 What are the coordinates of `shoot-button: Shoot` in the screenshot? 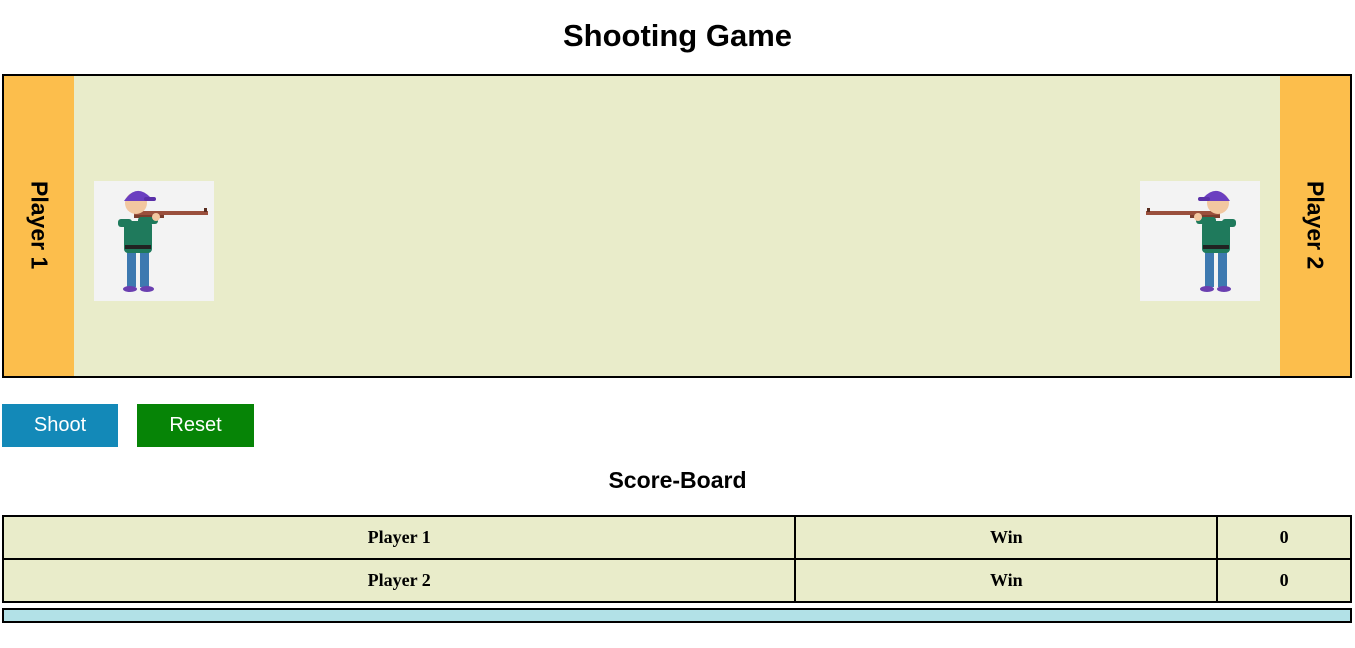 It's located at (60, 425).